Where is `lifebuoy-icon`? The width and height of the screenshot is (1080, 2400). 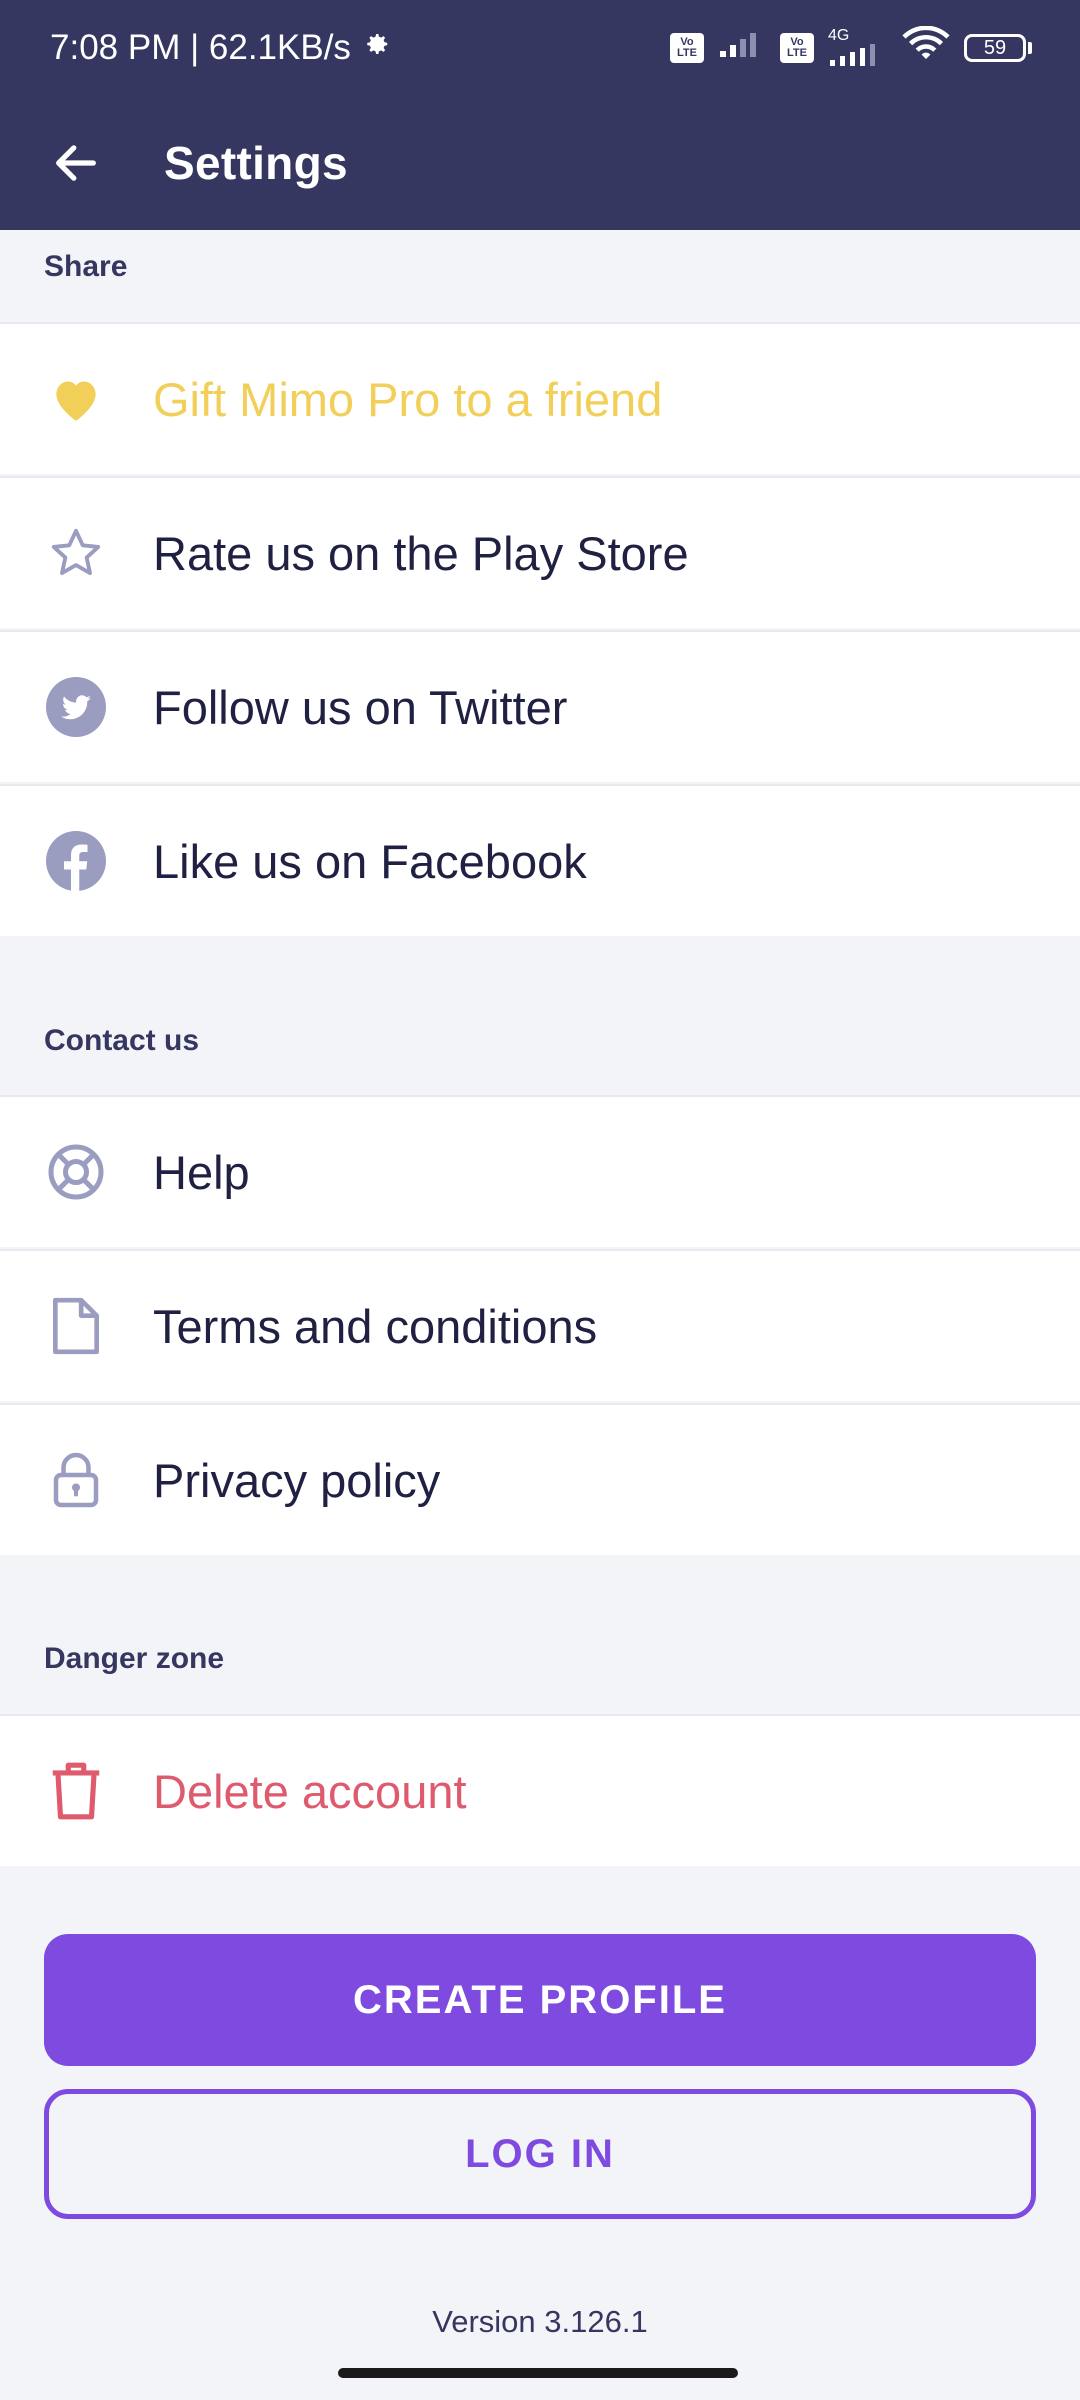
lifebuoy-icon is located at coordinates (76, 1172).